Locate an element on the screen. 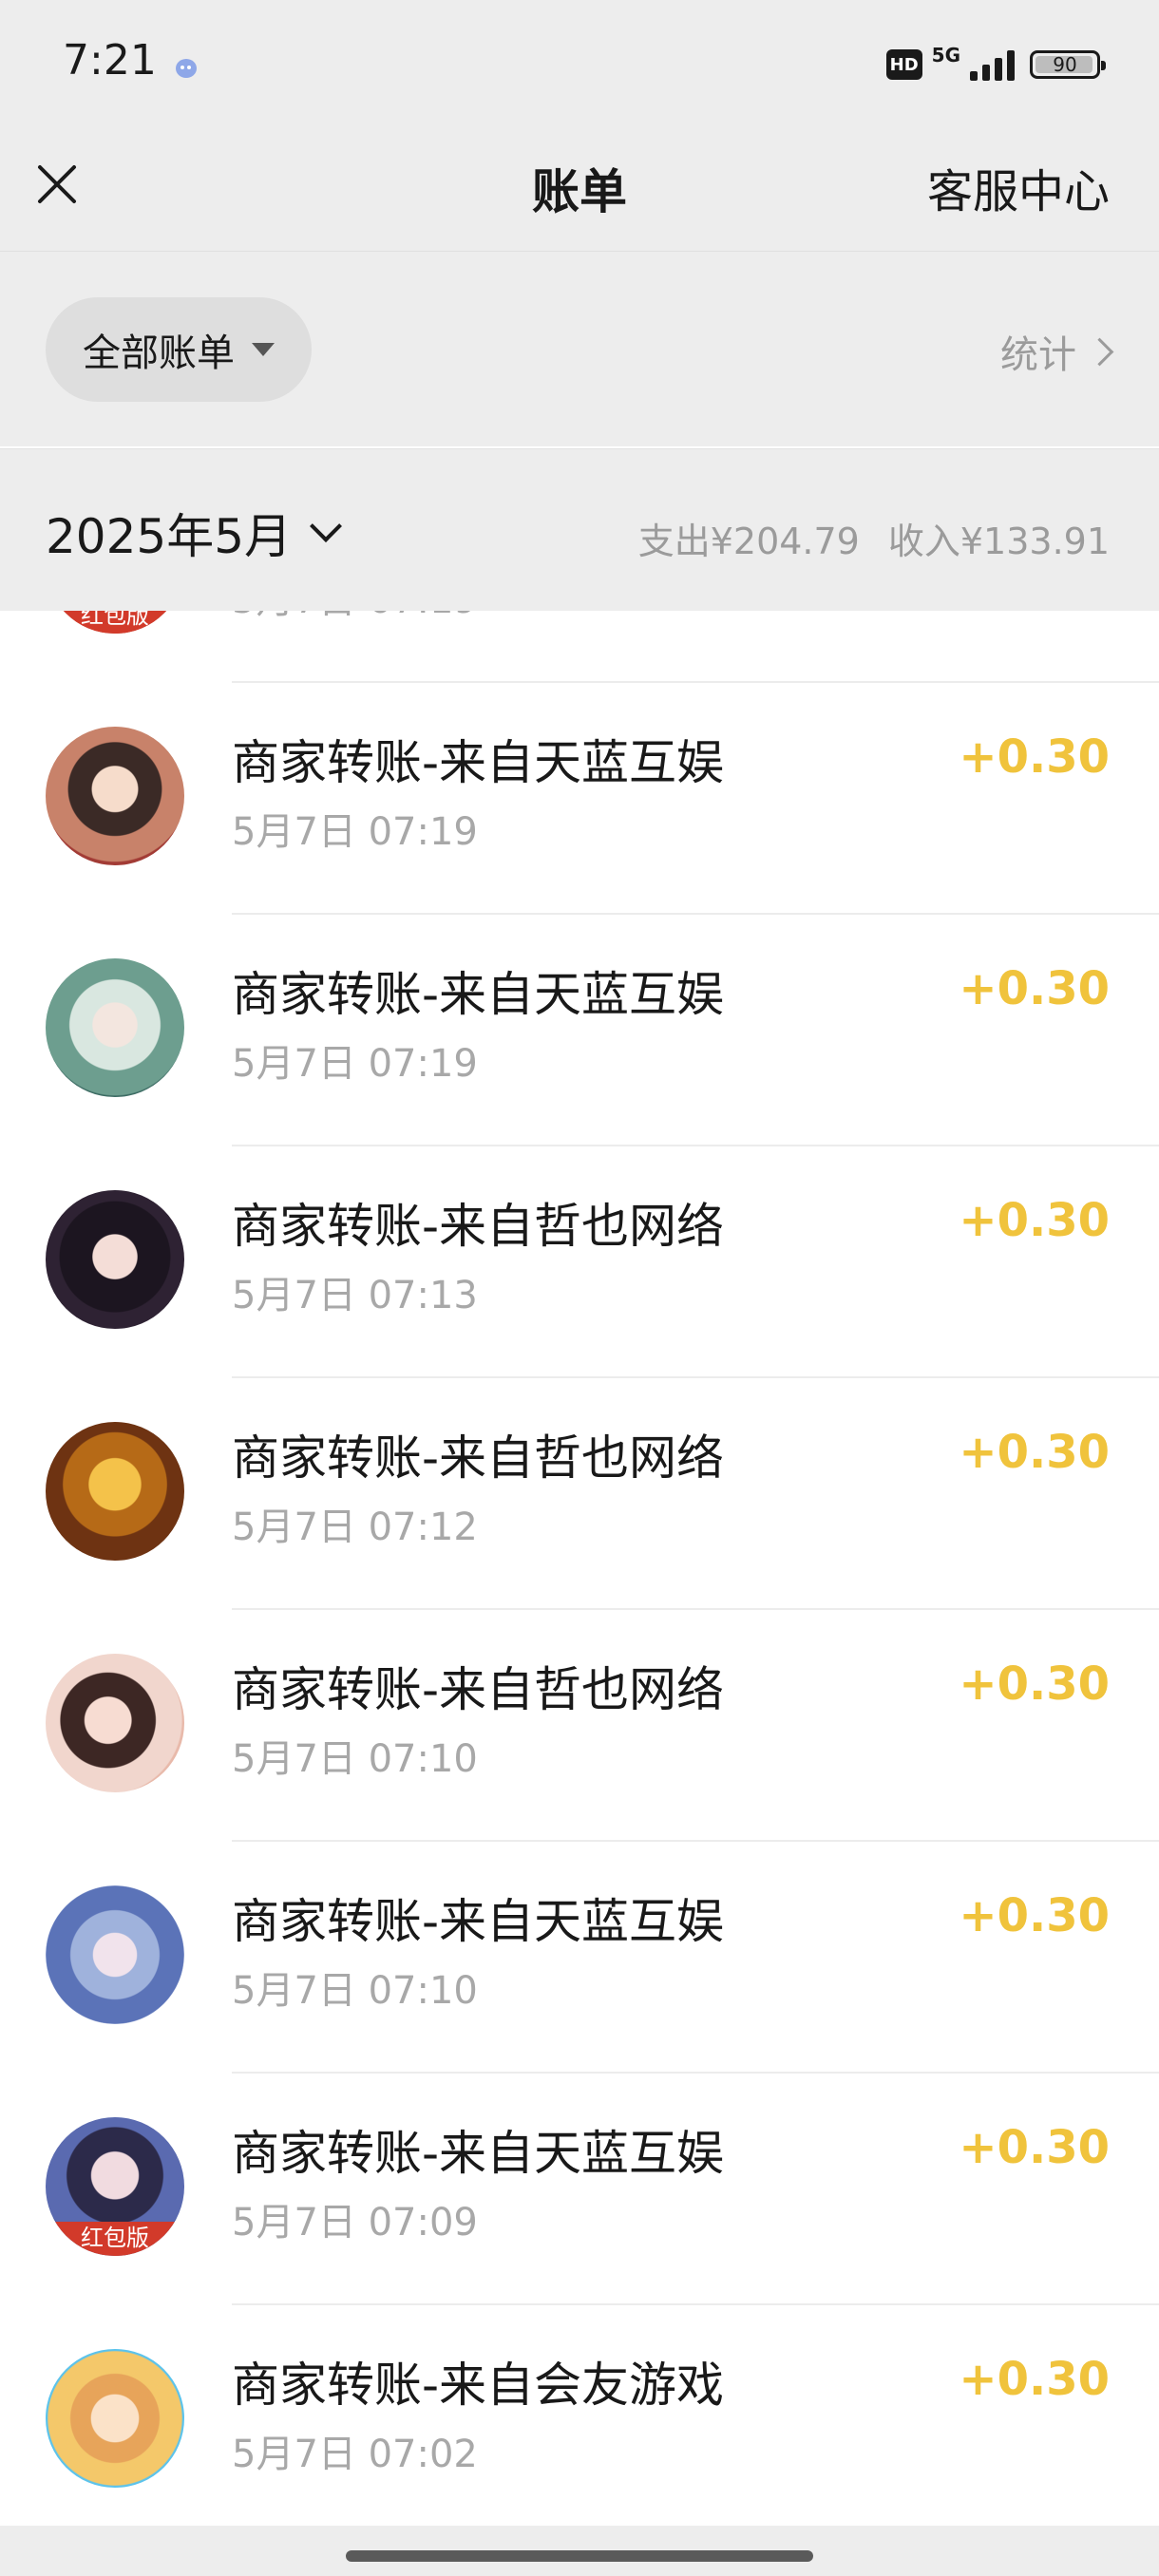  gesture-bar is located at coordinates (579, 2551).